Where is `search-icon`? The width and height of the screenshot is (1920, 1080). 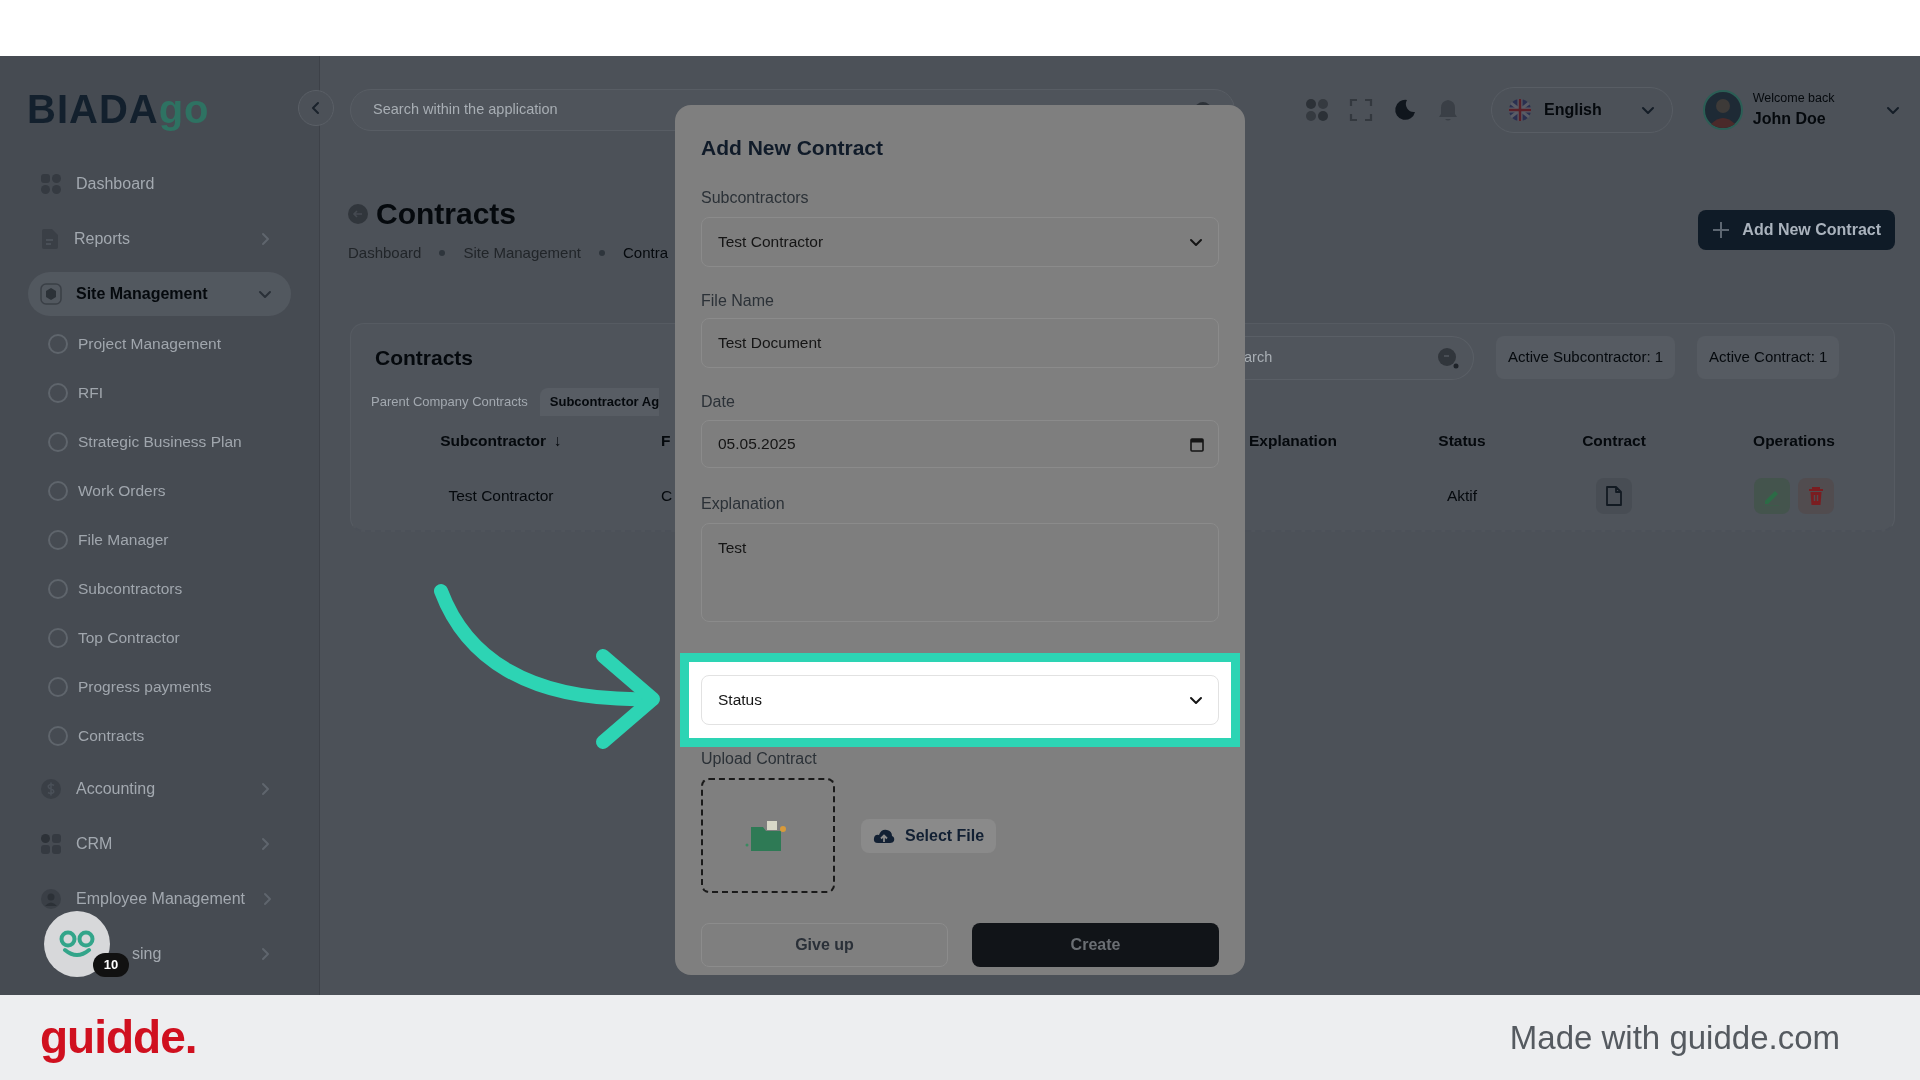
search-icon is located at coordinates (1448, 357).